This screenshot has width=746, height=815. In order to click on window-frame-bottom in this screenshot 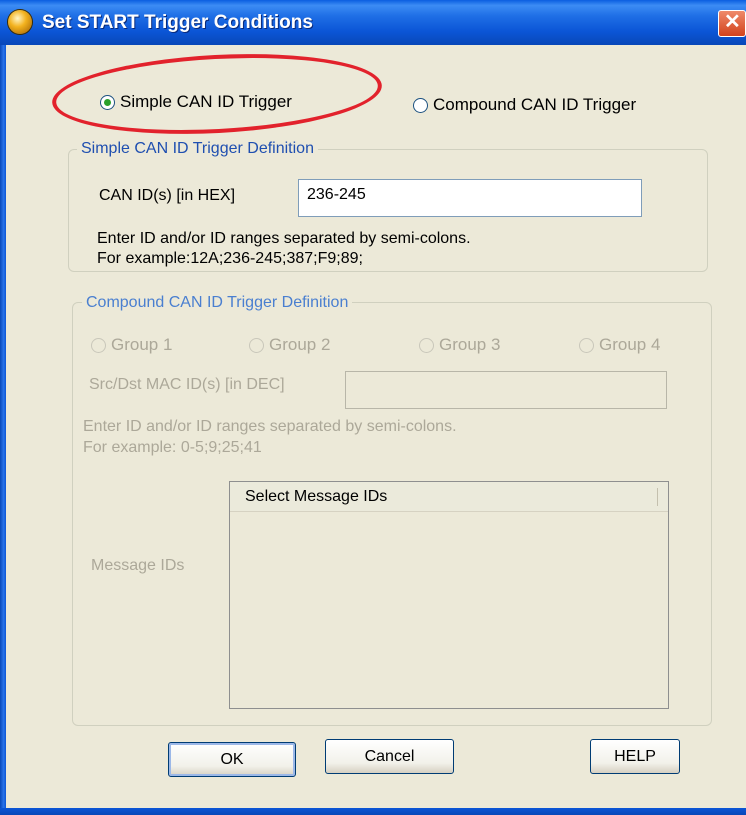, I will do `click(373, 811)`.